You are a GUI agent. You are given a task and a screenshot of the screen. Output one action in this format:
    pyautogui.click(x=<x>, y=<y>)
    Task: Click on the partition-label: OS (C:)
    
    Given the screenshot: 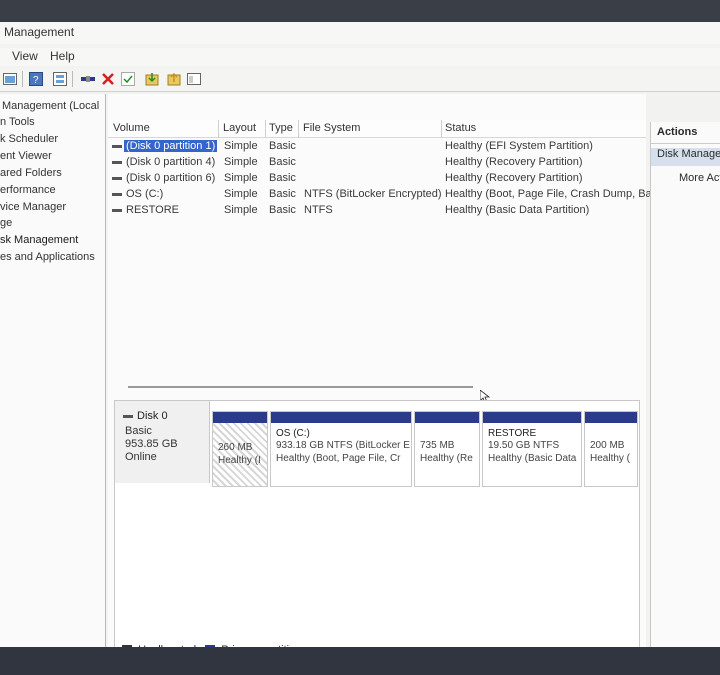 What is the action you would take?
    pyautogui.click(x=293, y=433)
    